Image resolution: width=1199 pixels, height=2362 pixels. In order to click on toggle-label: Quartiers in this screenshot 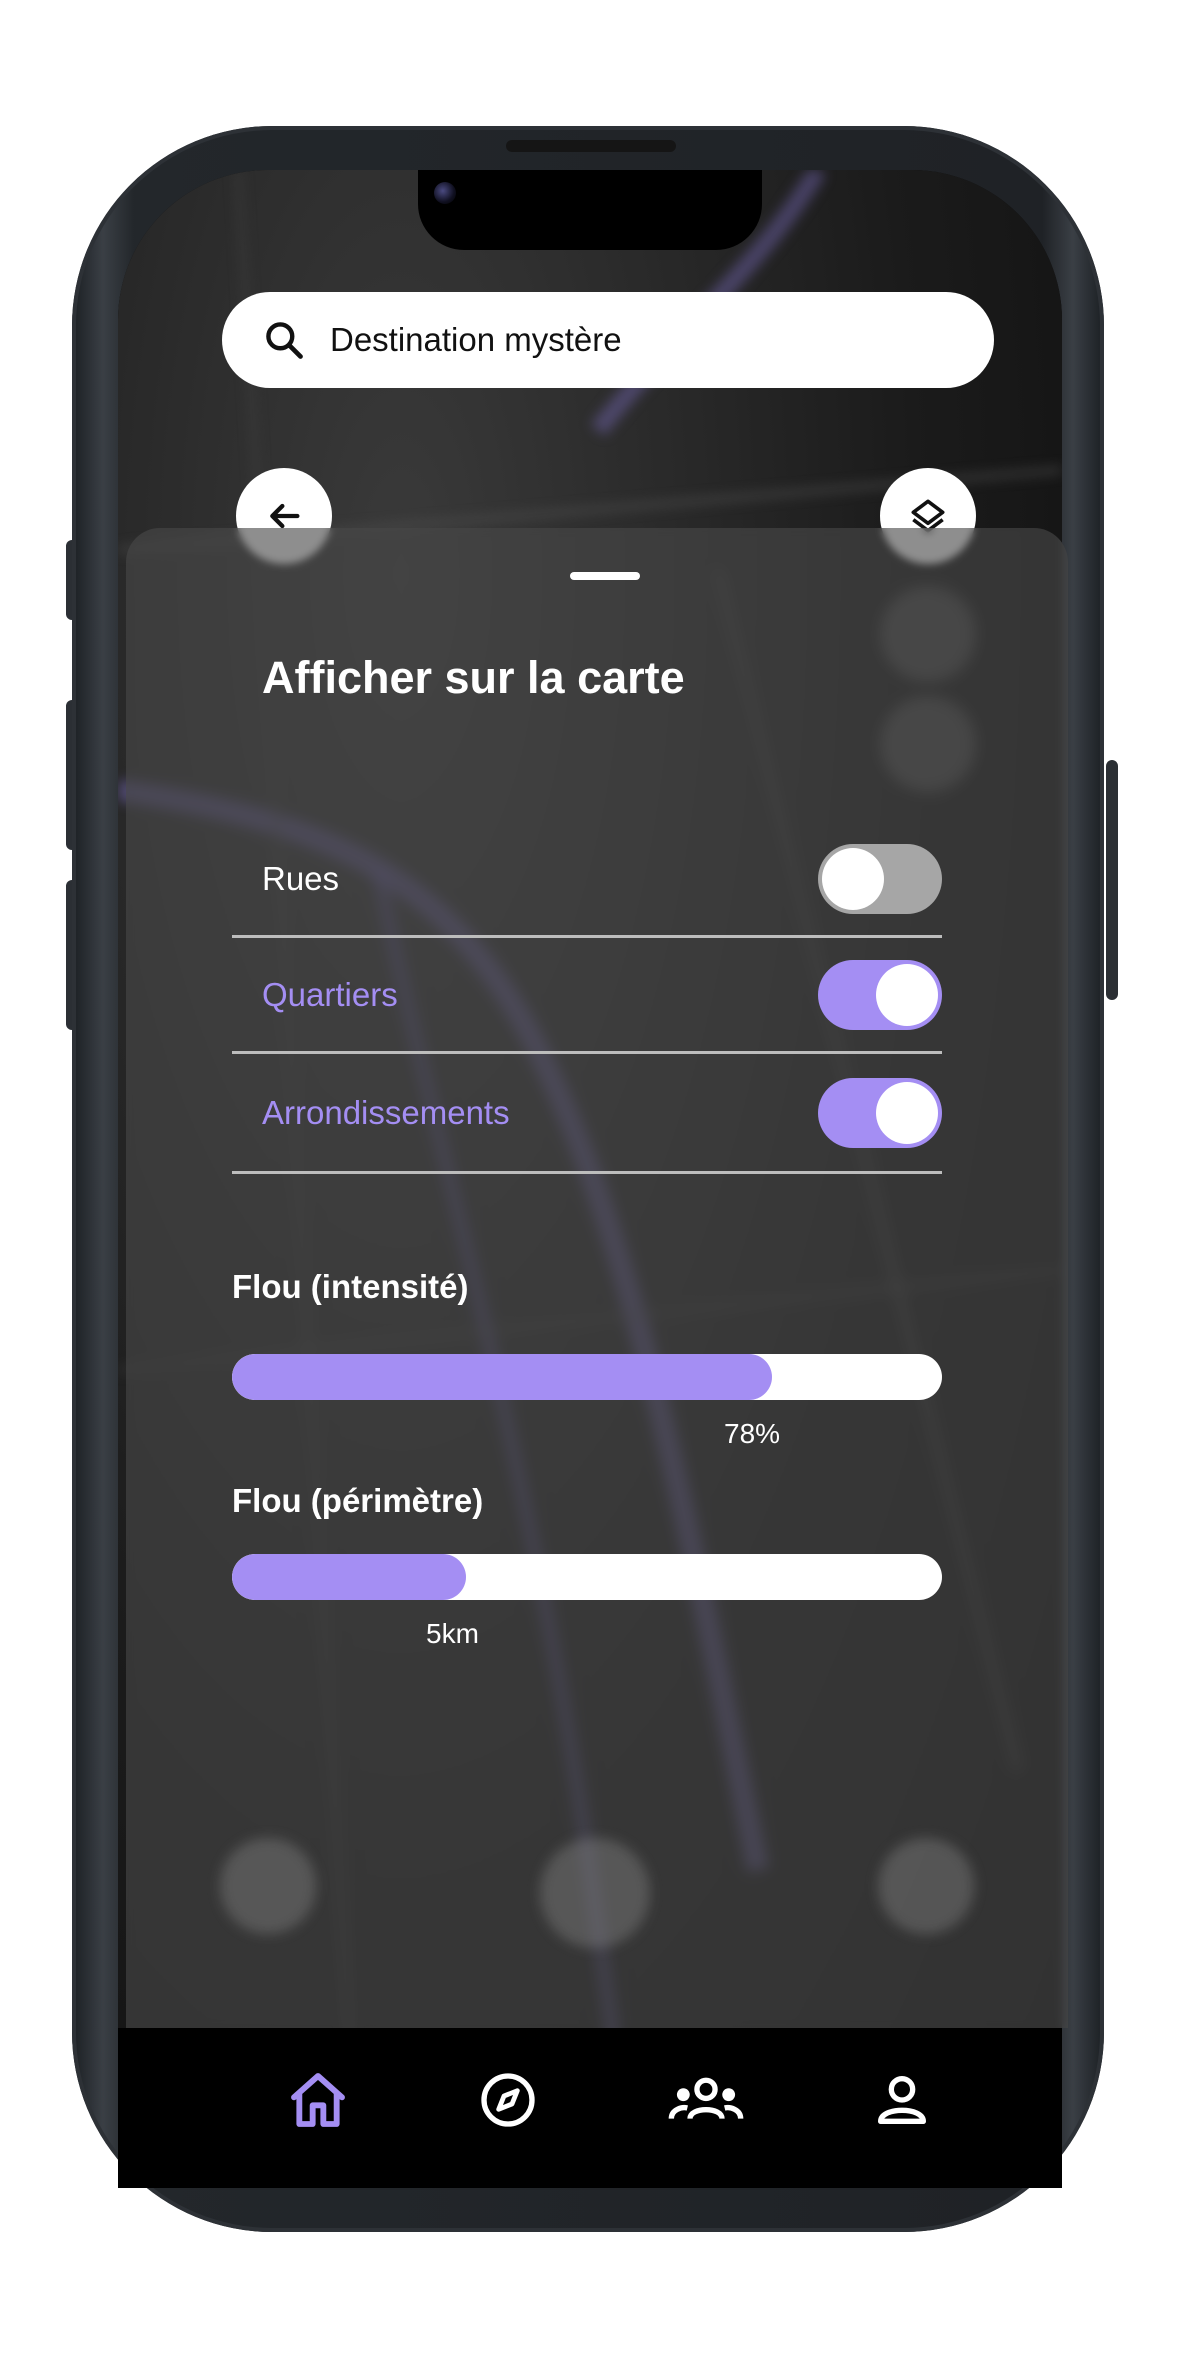, I will do `click(330, 994)`.